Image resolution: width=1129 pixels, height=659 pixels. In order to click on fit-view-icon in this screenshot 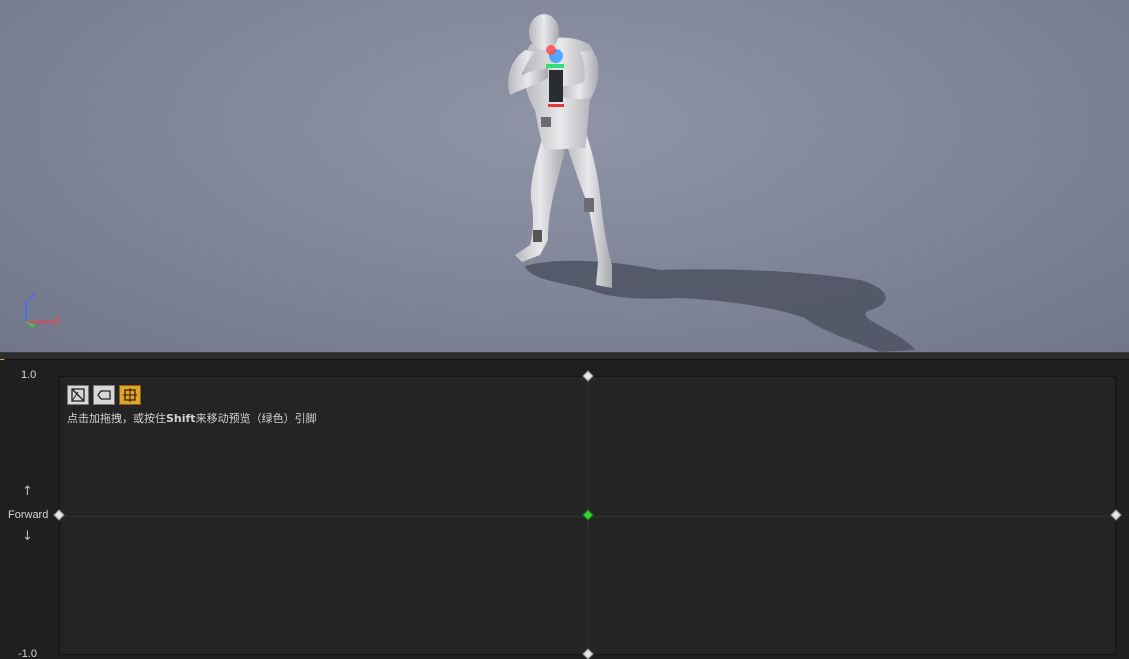, I will do `click(130, 395)`.